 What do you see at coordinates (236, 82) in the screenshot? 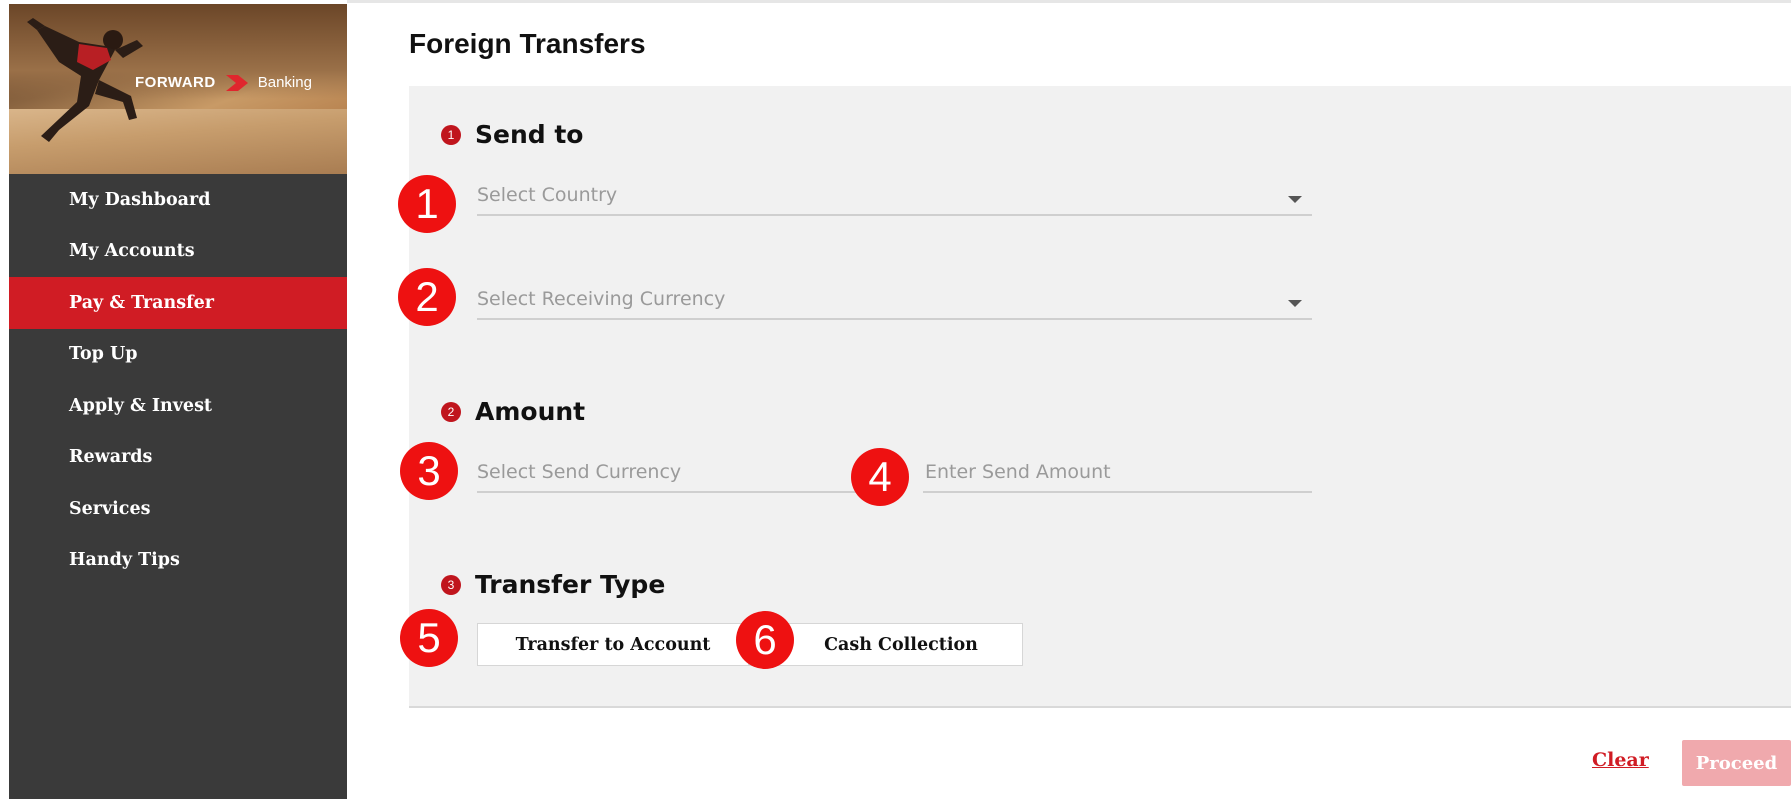
I see `forward-chevron-icon` at bounding box center [236, 82].